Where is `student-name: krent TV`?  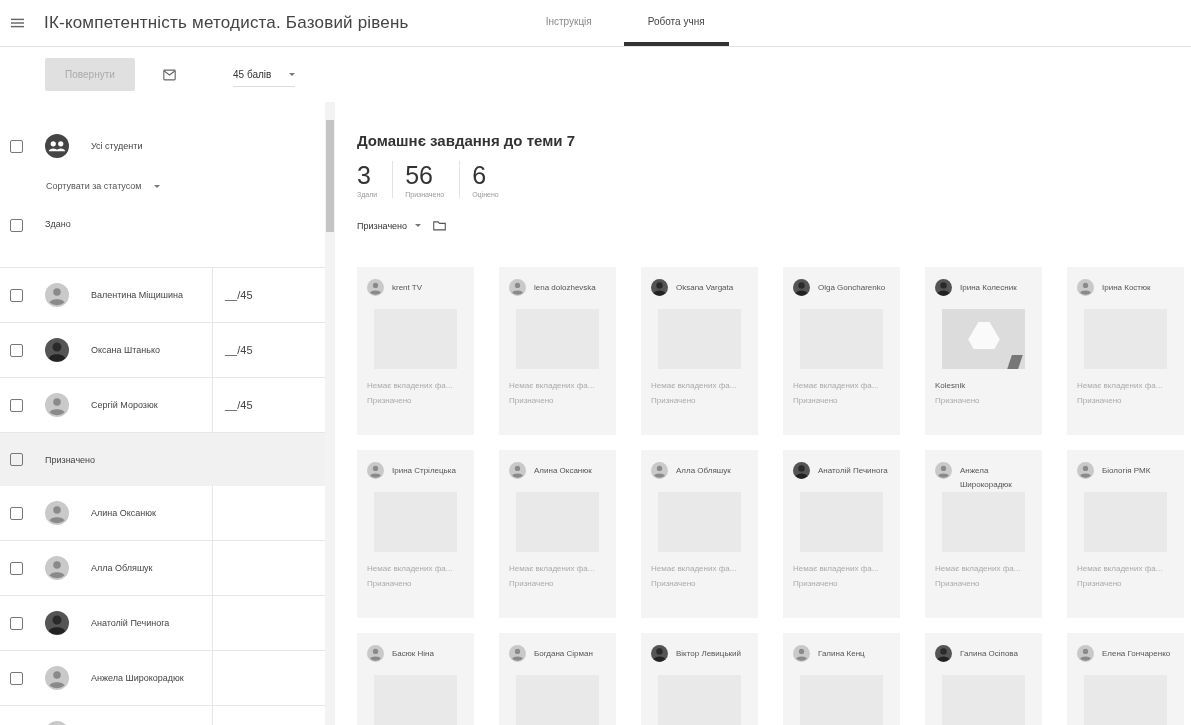 student-name: krent TV is located at coordinates (407, 288).